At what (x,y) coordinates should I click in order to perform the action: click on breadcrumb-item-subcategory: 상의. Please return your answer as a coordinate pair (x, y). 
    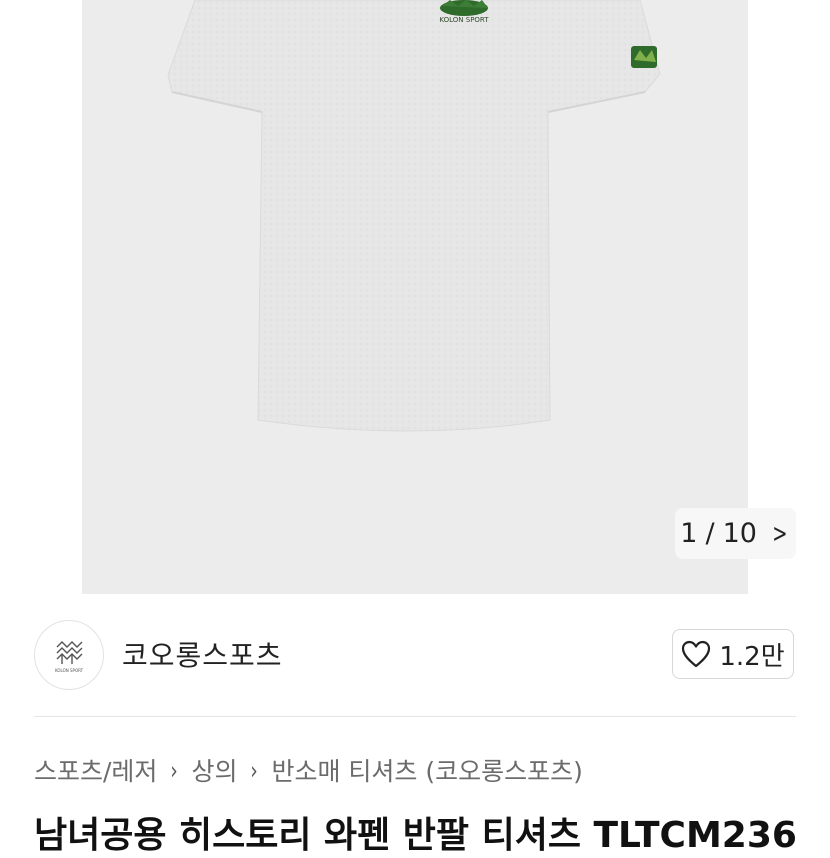
    Looking at the image, I should click on (214, 770).